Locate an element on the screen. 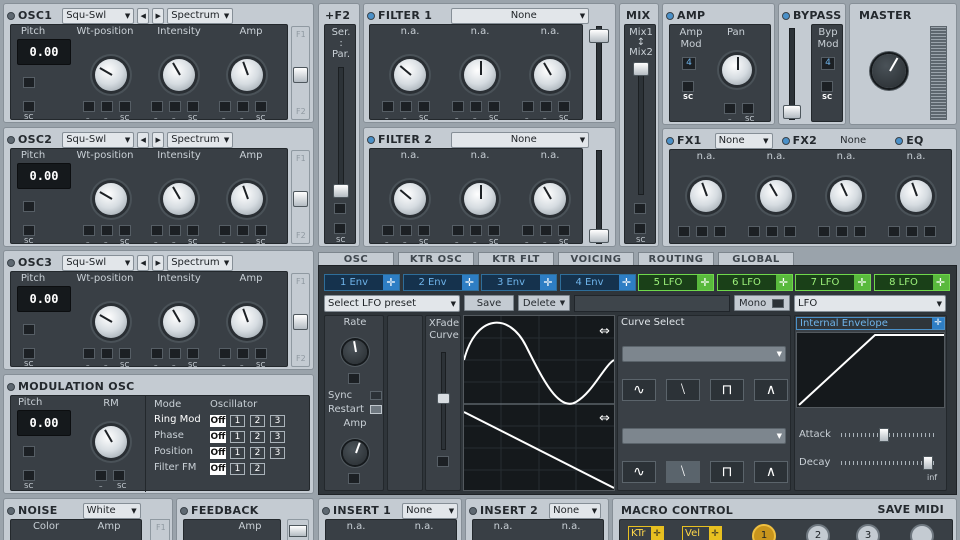  osc2-next-button: ▶ is located at coordinates (158, 139).